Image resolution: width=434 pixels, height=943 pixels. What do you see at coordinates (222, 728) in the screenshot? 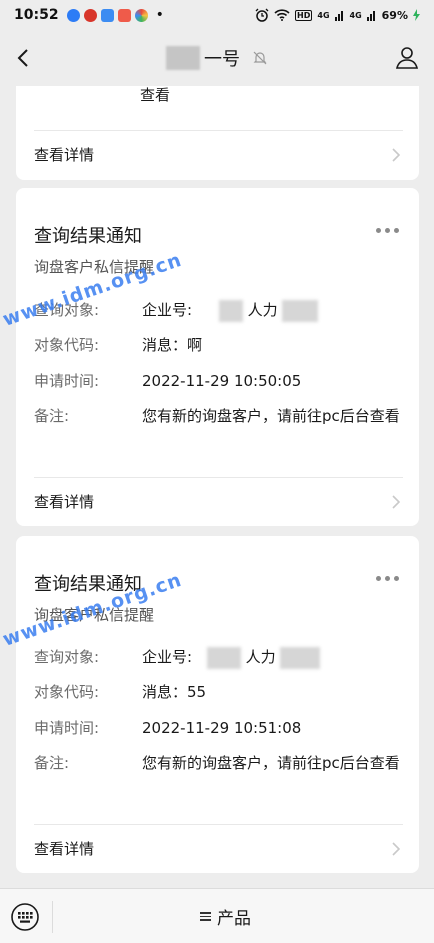
I see `row-value: 2022-11-29 10:51:08` at bounding box center [222, 728].